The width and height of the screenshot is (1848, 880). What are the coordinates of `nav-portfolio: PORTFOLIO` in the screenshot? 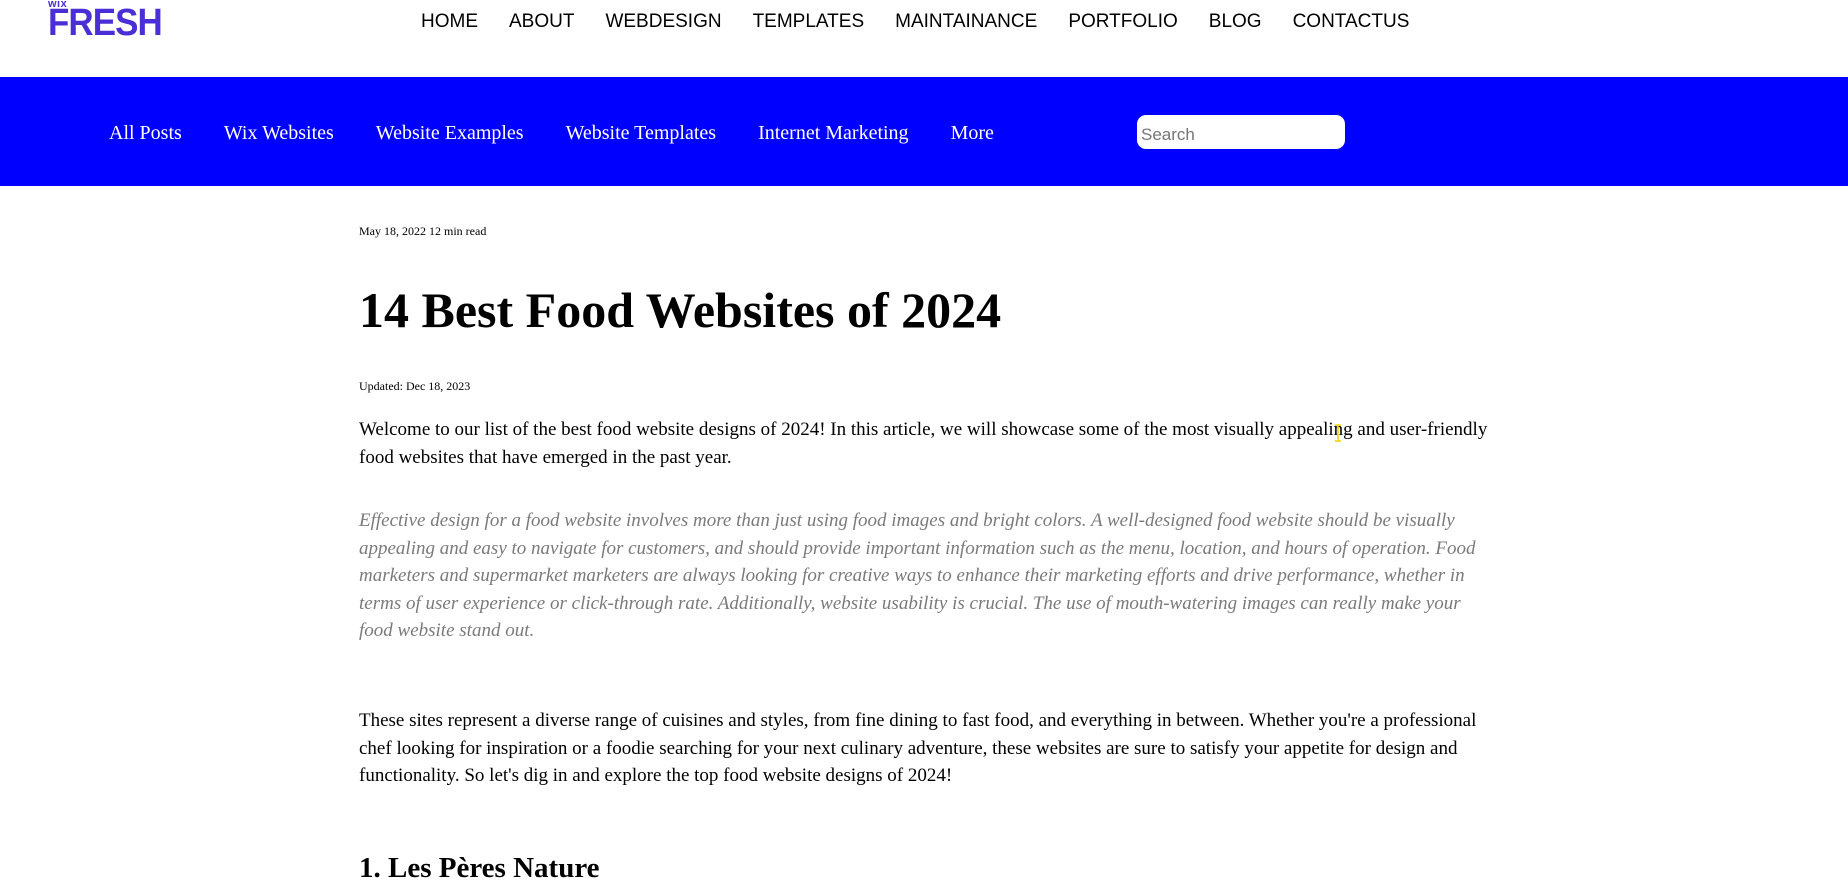 It's located at (1122, 22).